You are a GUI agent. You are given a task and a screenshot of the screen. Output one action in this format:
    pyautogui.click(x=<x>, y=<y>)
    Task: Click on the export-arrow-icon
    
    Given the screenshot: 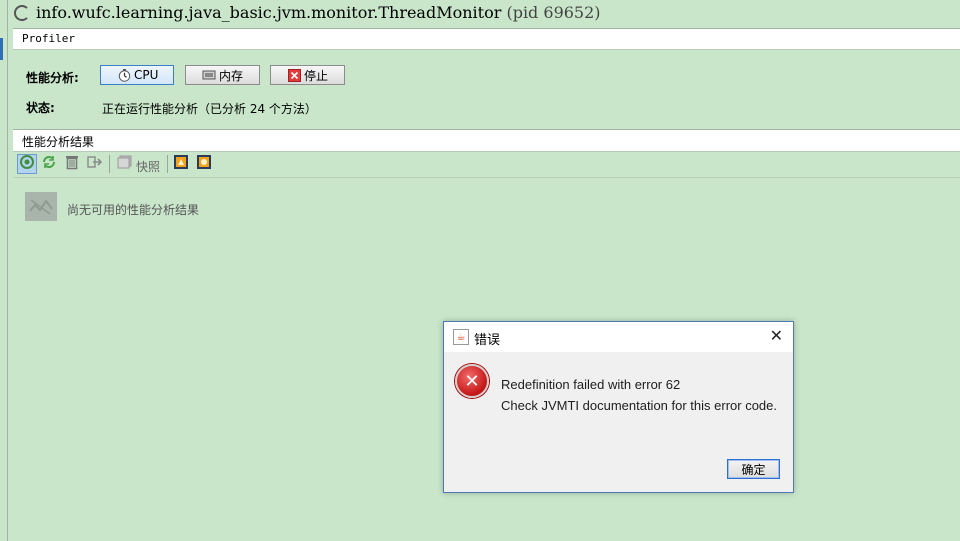 What is the action you would take?
    pyautogui.click(x=95, y=164)
    